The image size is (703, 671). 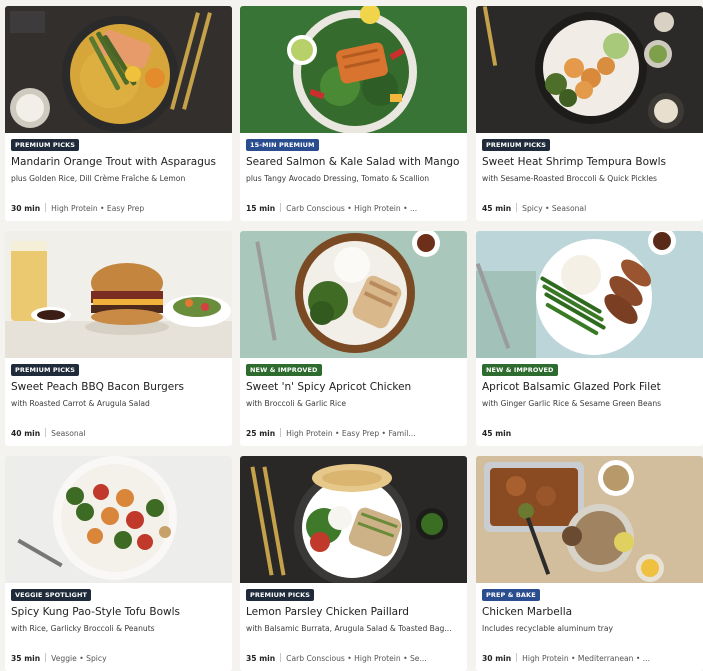 I want to click on recipe-meta: 30 min High Protein • Easy Prep, so click(x=120, y=209).